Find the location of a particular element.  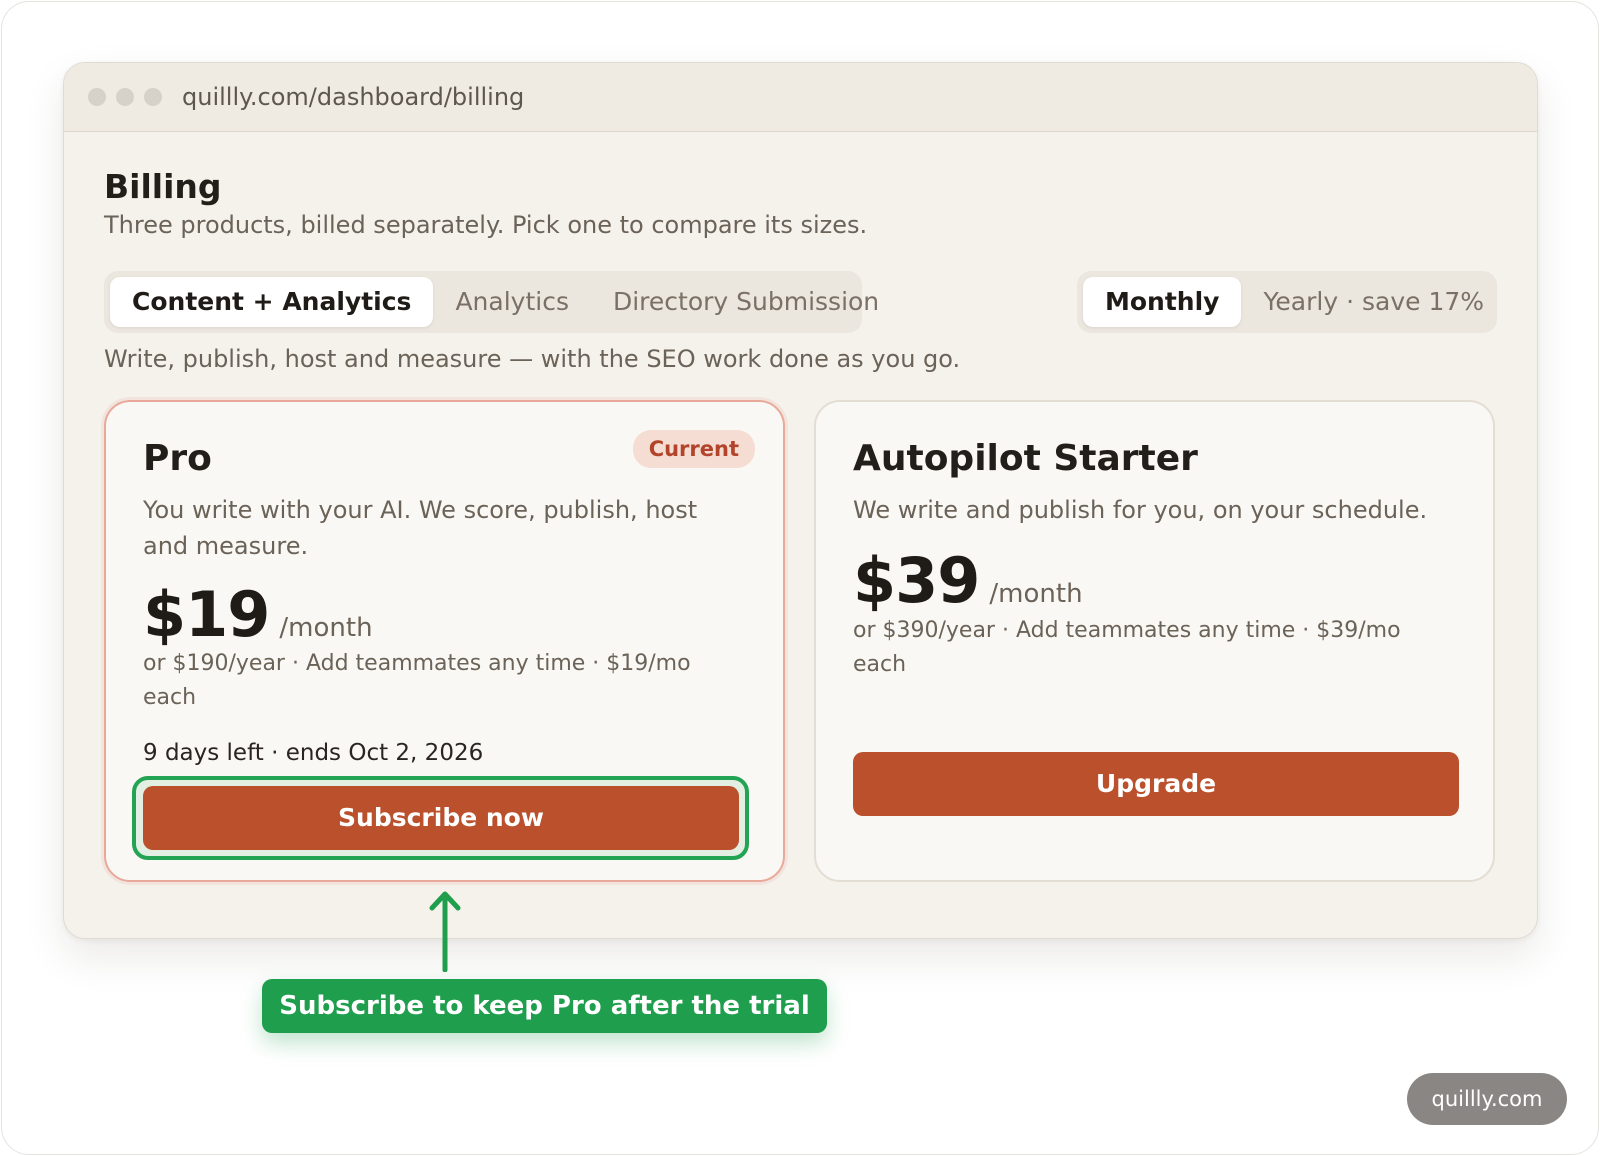

period-yearly: Yearly · save 17% is located at coordinates (1373, 302).